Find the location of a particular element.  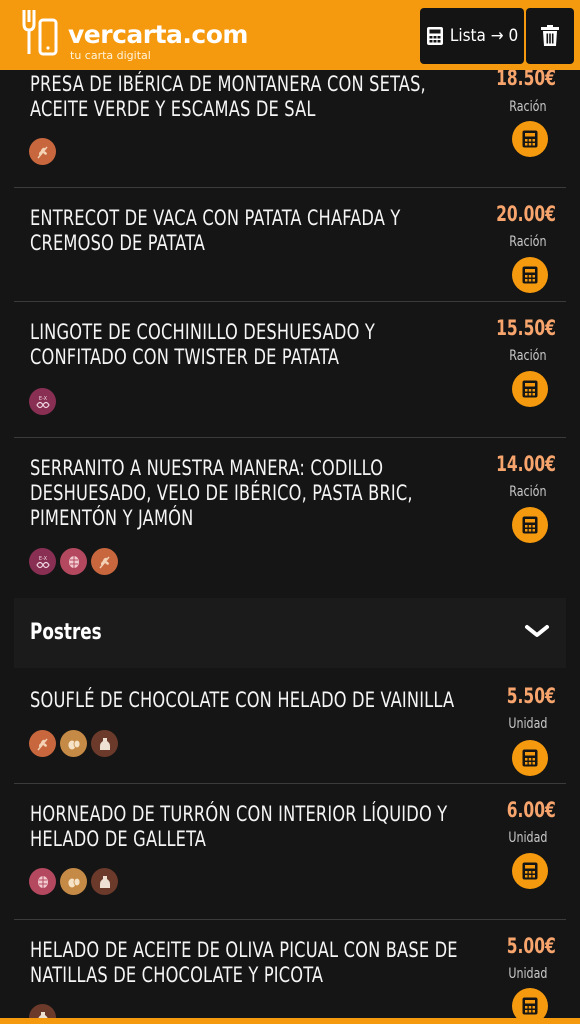

item-price: 14.00€ is located at coordinates (526, 464).